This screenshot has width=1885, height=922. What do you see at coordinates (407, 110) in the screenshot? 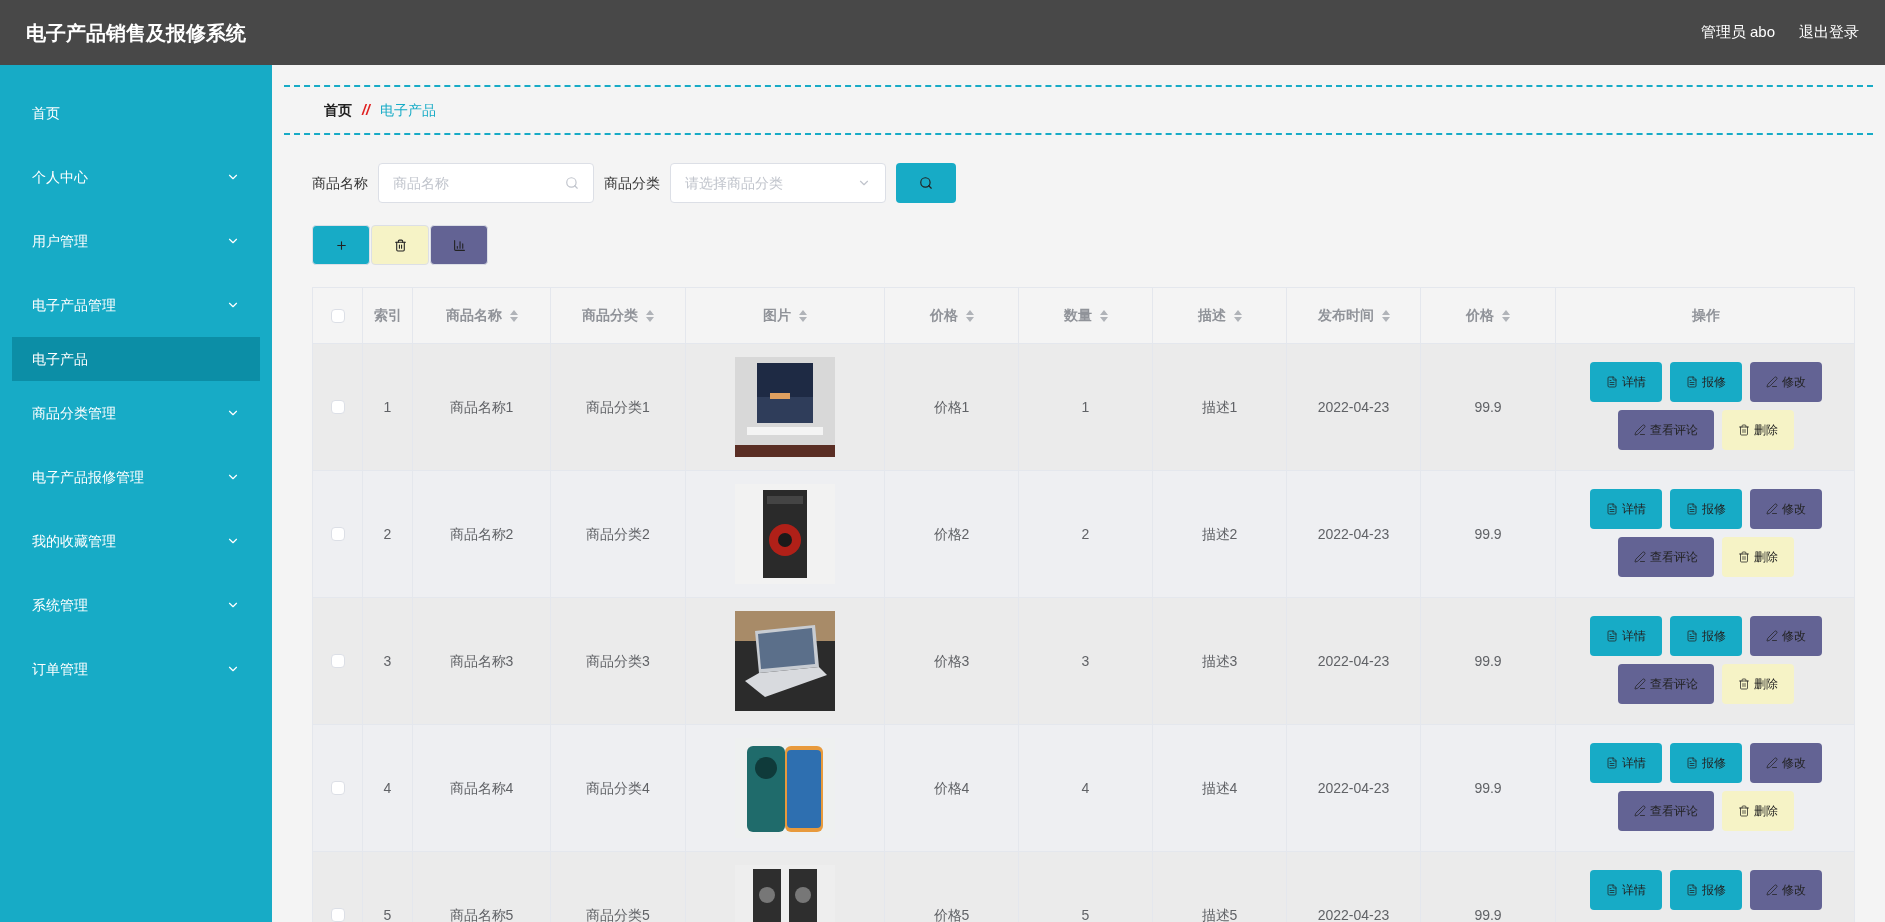
I see `breadcrumb-link: 电子产品` at bounding box center [407, 110].